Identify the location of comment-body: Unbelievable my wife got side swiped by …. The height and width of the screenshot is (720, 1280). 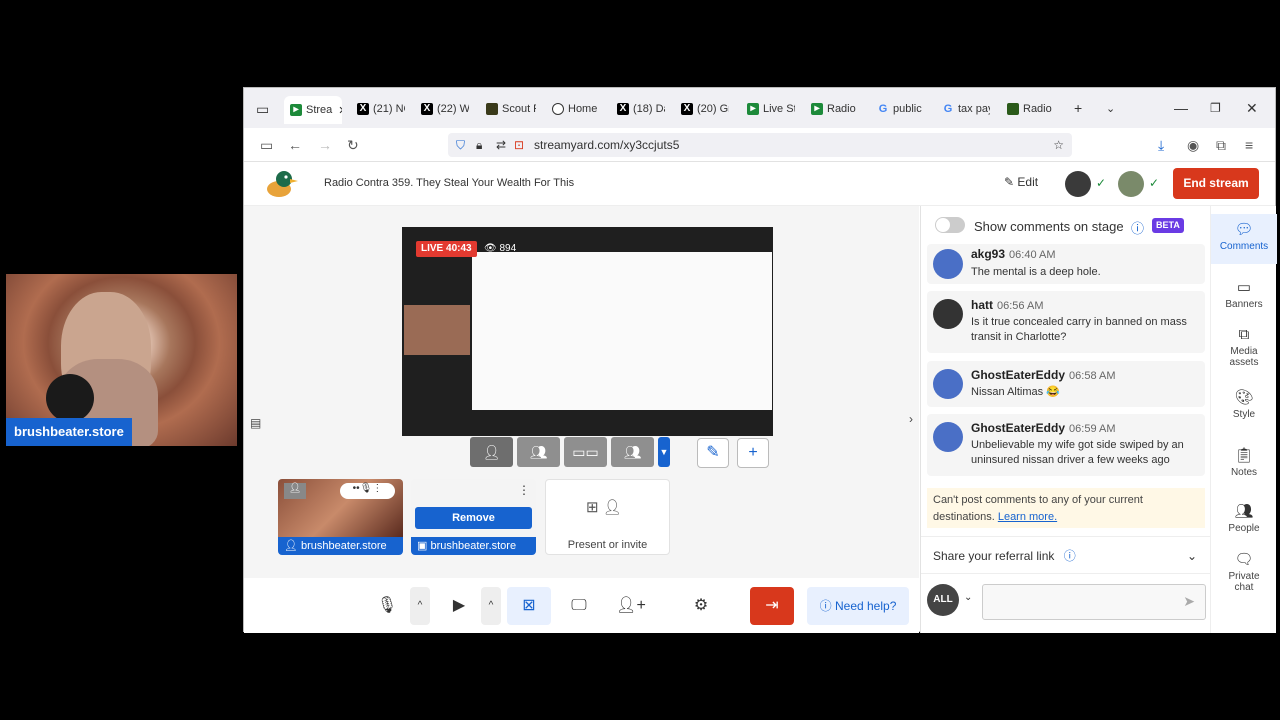
(1077, 452).